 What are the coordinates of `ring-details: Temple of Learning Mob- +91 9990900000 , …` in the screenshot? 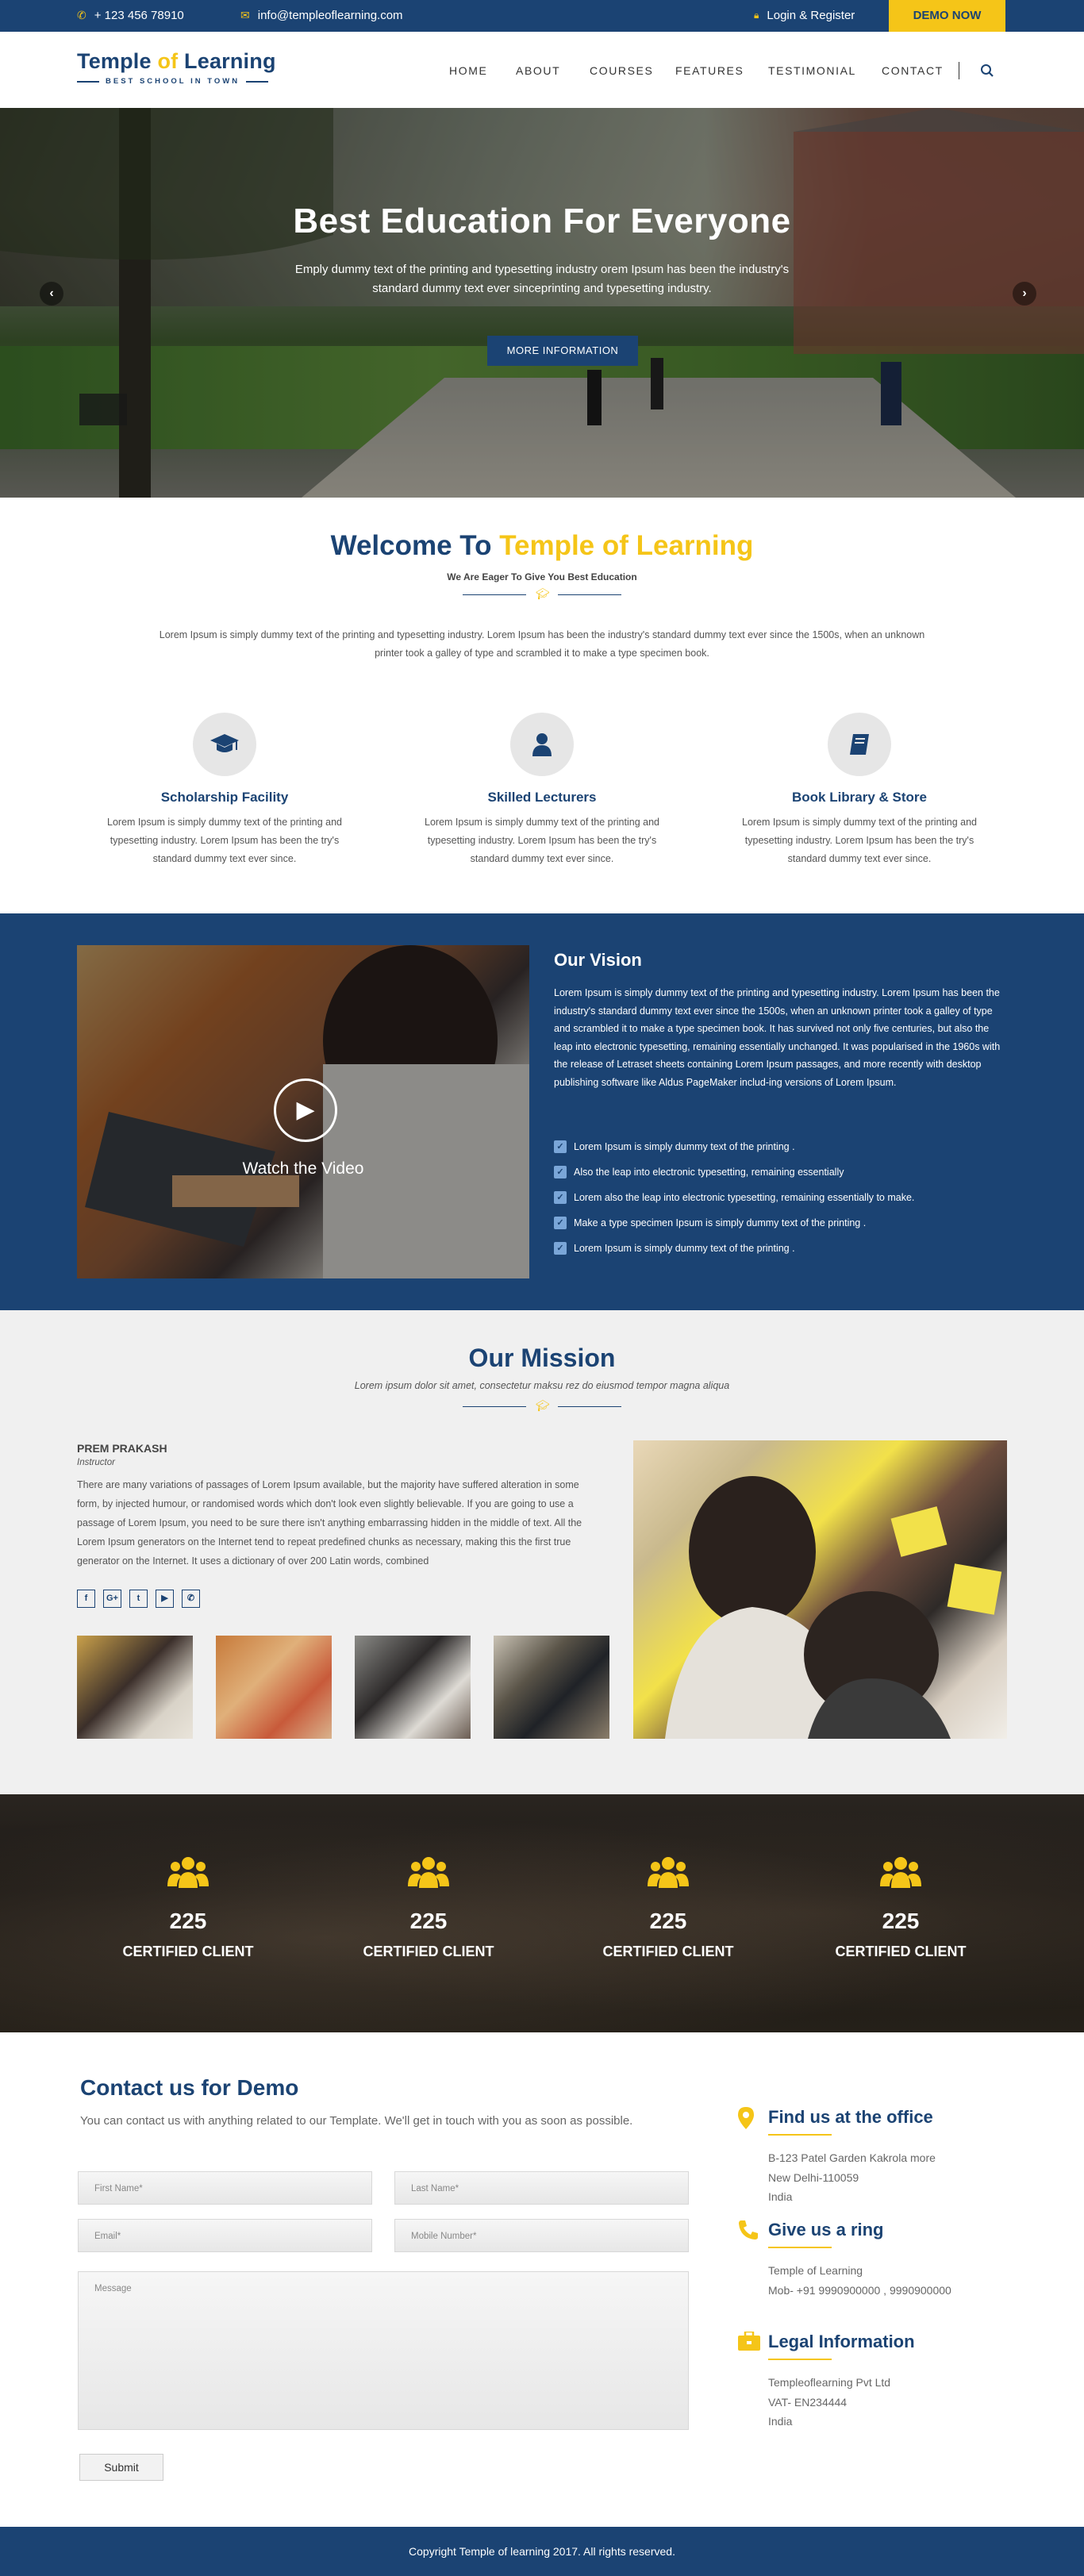 It's located at (859, 2280).